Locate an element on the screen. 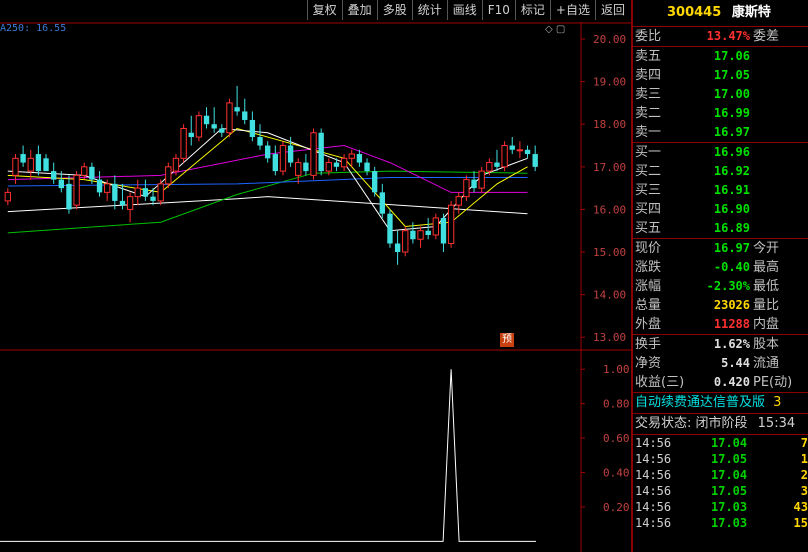 The height and width of the screenshot is (552, 808). weibi-label: 委比 is located at coordinates (648, 36).